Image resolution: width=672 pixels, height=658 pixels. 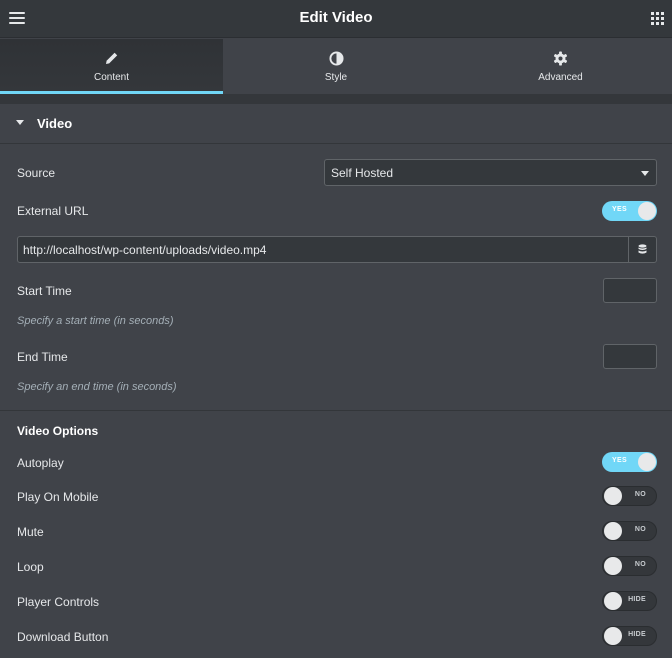 I want to click on panel-title: Edit Video, so click(x=336, y=17).